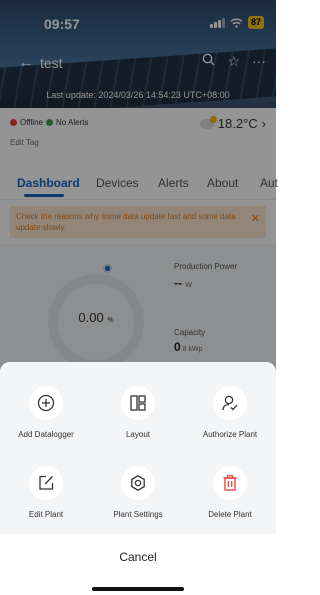  Describe the element at coordinates (138, 492) in the screenshot. I see `plant-settings-button: Plant Settings` at that location.